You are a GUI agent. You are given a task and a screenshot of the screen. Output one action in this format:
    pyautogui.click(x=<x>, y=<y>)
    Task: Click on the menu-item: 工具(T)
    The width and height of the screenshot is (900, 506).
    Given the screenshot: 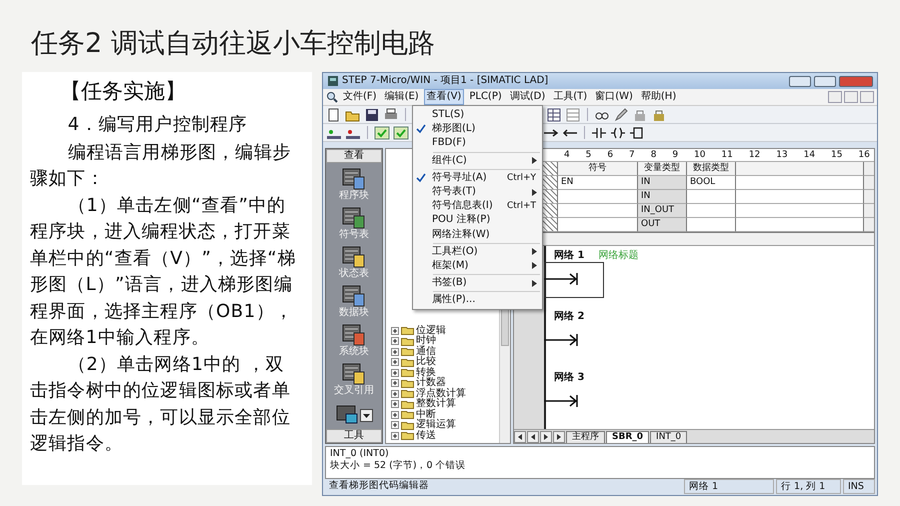 What is the action you would take?
    pyautogui.click(x=570, y=97)
    